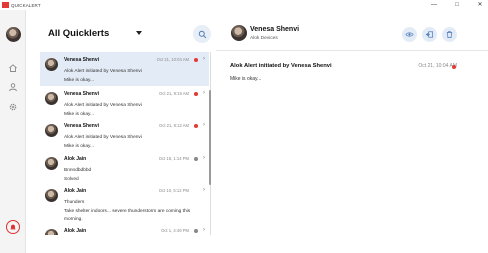 This screenshot has width=488, height=253. I want to click on home-icon, so click(13, 68).